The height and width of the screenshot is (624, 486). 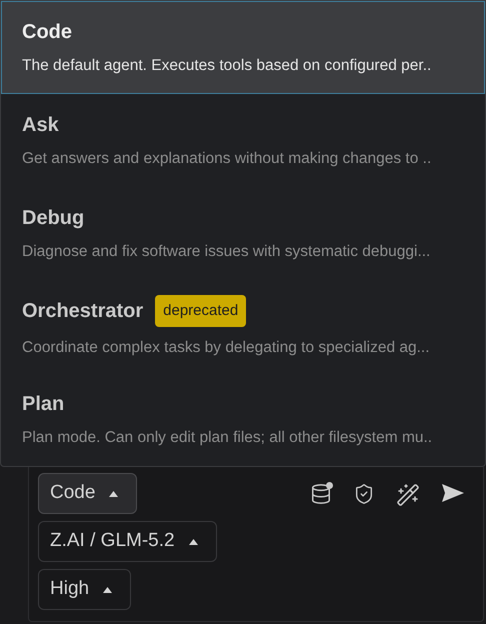 I want to click on mode-option: Ask Get answers and explanations without making changes to .., so click(x=243, y=140).